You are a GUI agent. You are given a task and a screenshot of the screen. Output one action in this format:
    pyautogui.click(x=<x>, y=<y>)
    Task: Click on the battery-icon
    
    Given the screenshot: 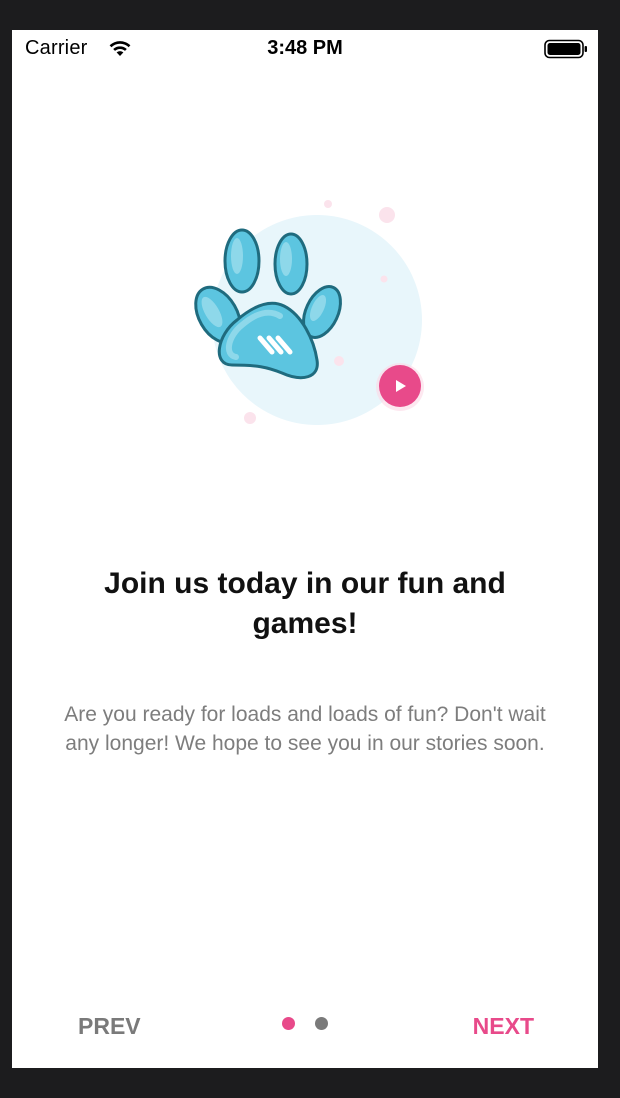 What is the action you would take?
    pyautogui.click(x=565, y=49)
    